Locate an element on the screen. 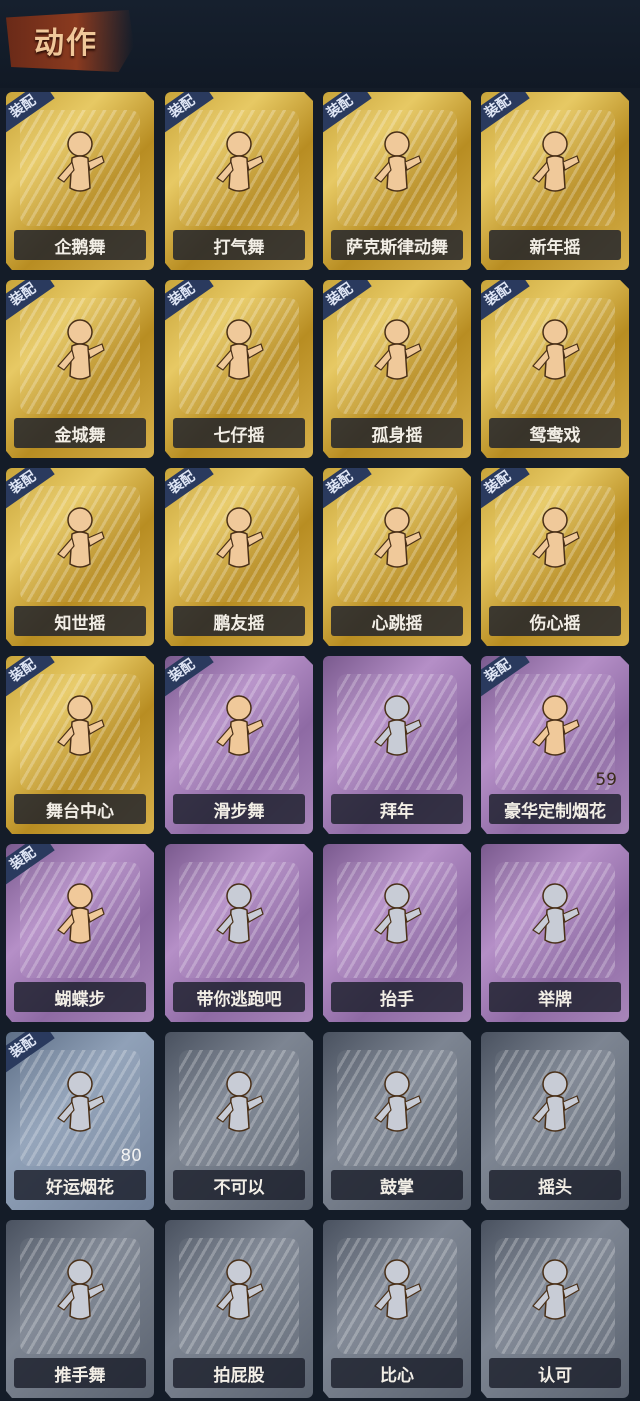  emote-card: 拜年 is located at coordinates (397, 745).